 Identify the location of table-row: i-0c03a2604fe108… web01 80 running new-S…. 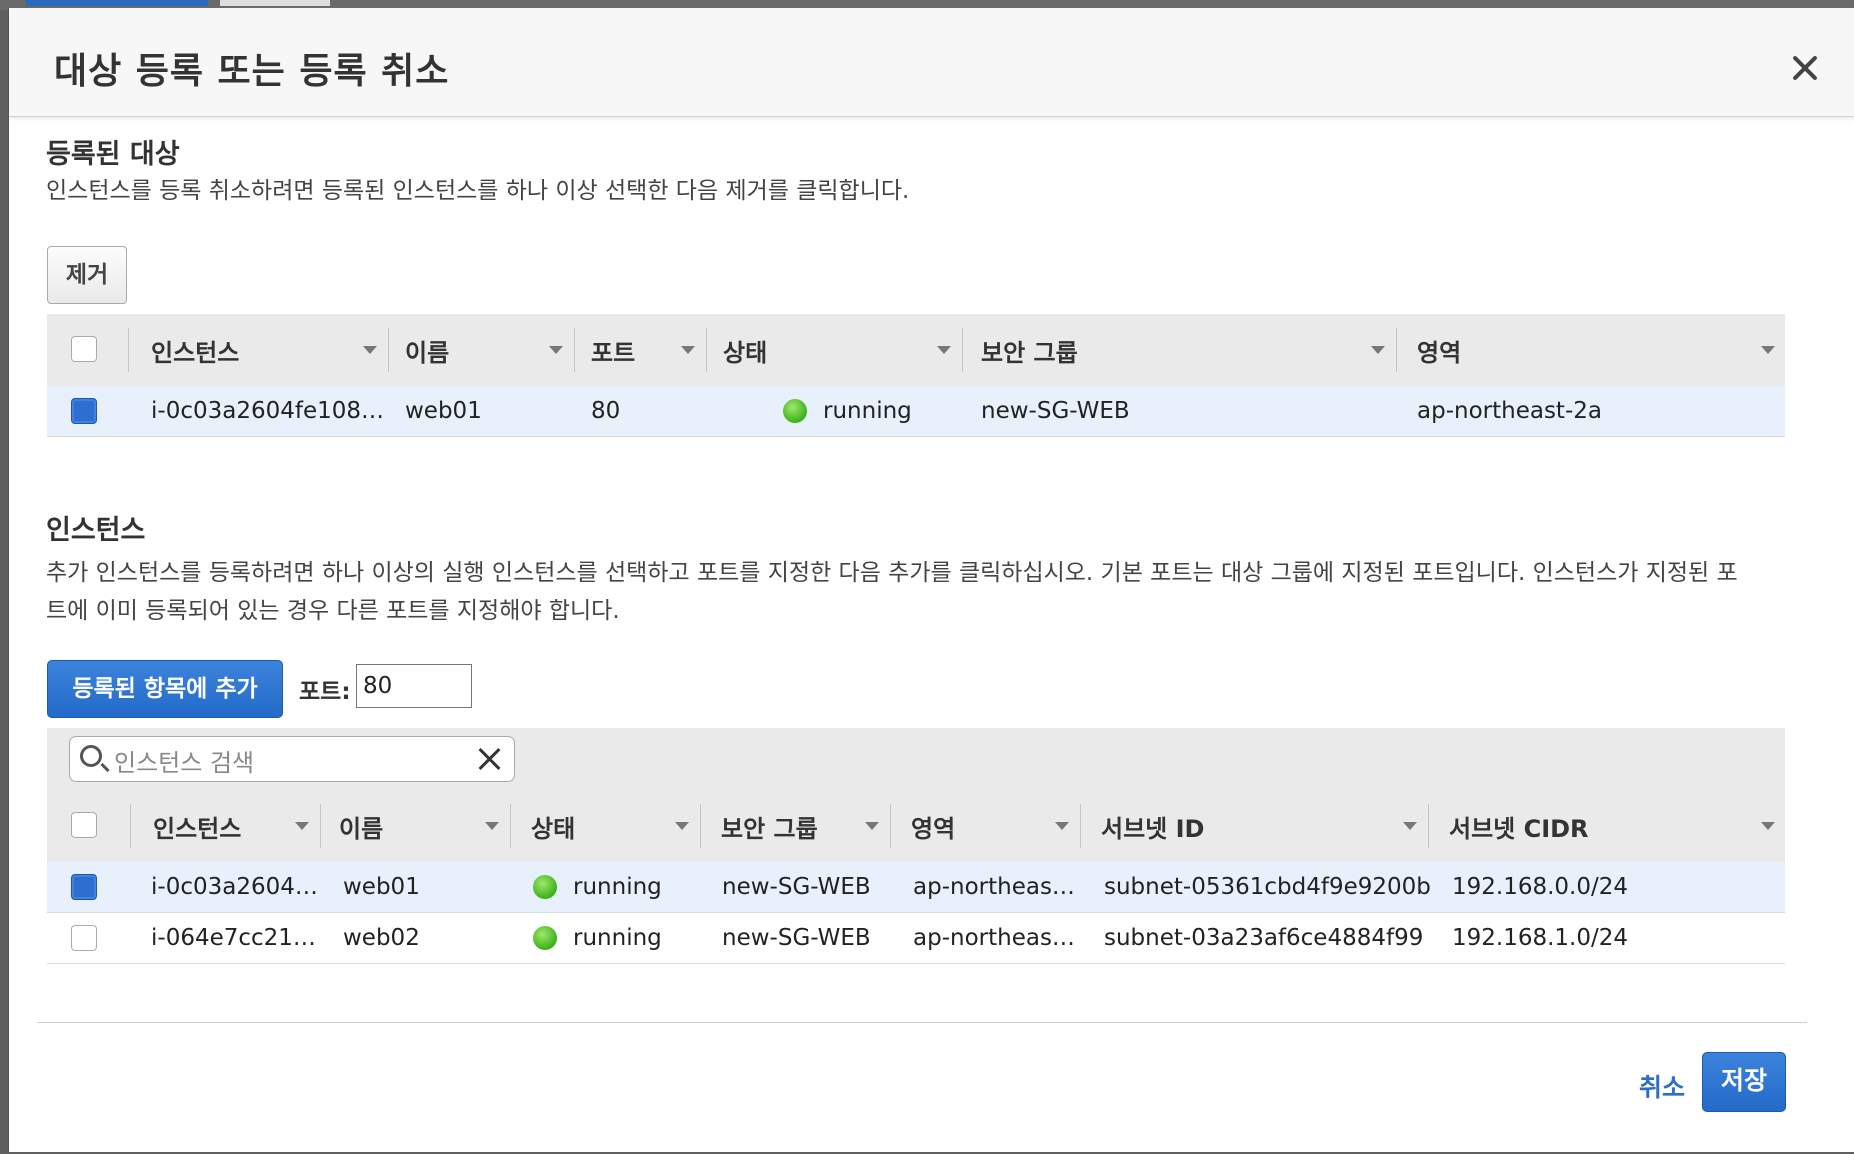
(916, 411).